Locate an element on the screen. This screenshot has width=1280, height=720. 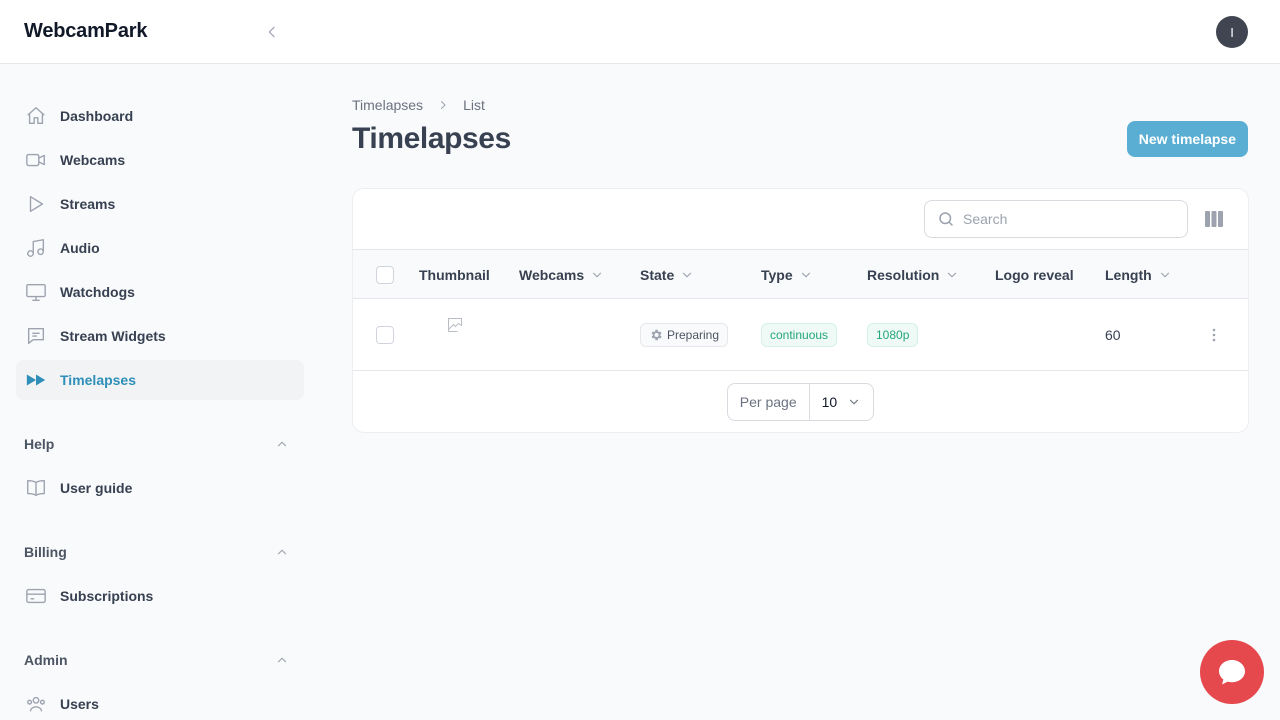
collapse-sidebar-button is located at coordinates (272, 32).